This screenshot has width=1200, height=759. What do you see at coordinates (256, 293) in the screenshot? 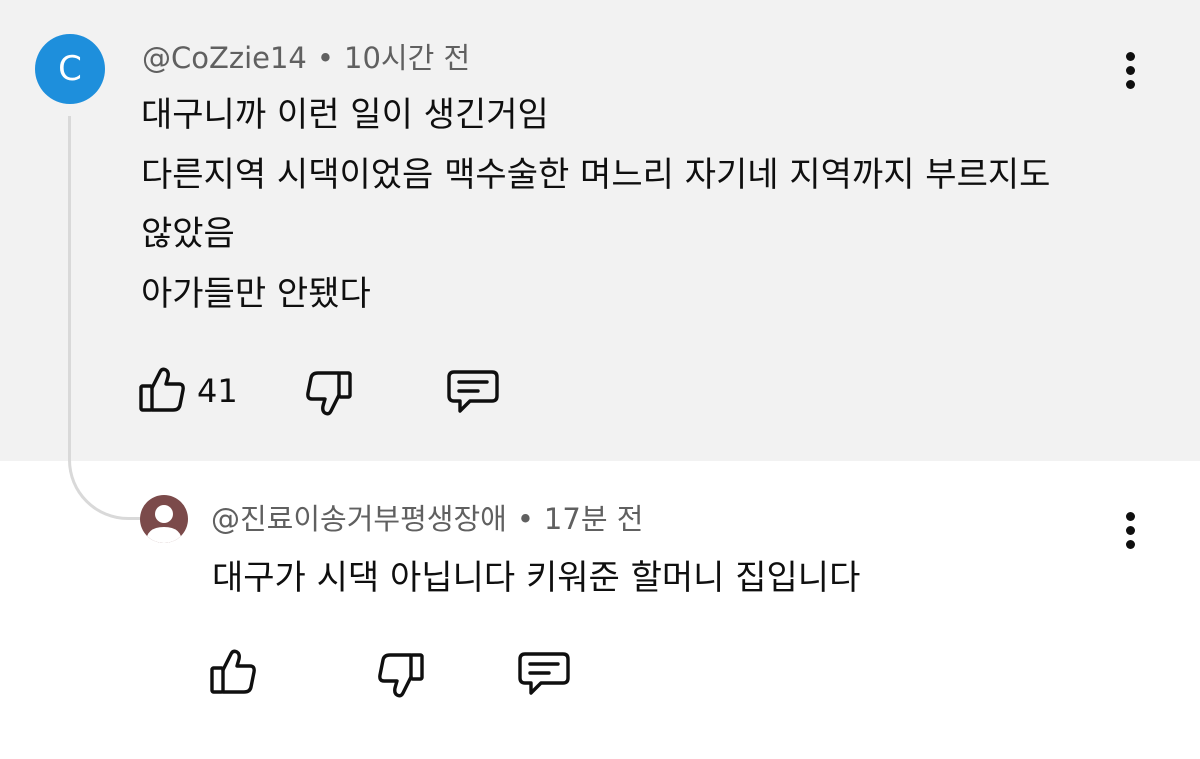
I see `comment-line: 아가들만 안됐다` at bounding box center [256, 293].